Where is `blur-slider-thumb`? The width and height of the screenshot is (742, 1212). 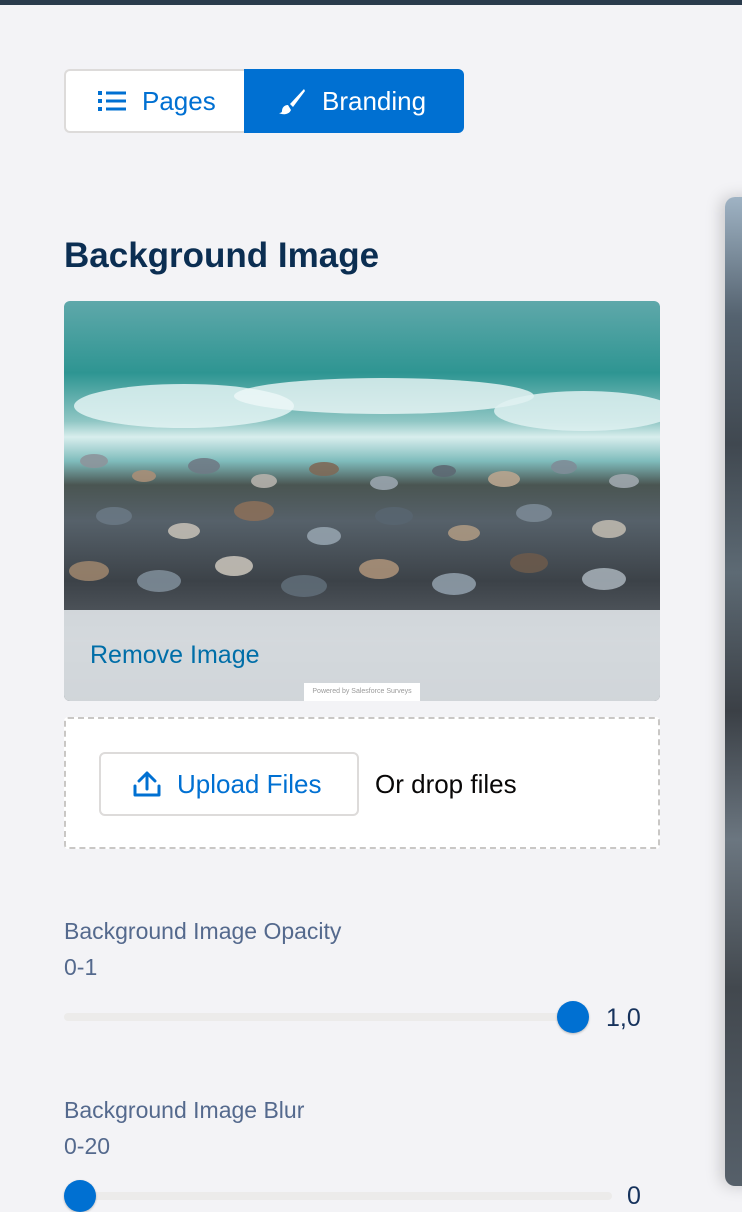 blur-slider-thumb is located at coordinates (80, 1196).